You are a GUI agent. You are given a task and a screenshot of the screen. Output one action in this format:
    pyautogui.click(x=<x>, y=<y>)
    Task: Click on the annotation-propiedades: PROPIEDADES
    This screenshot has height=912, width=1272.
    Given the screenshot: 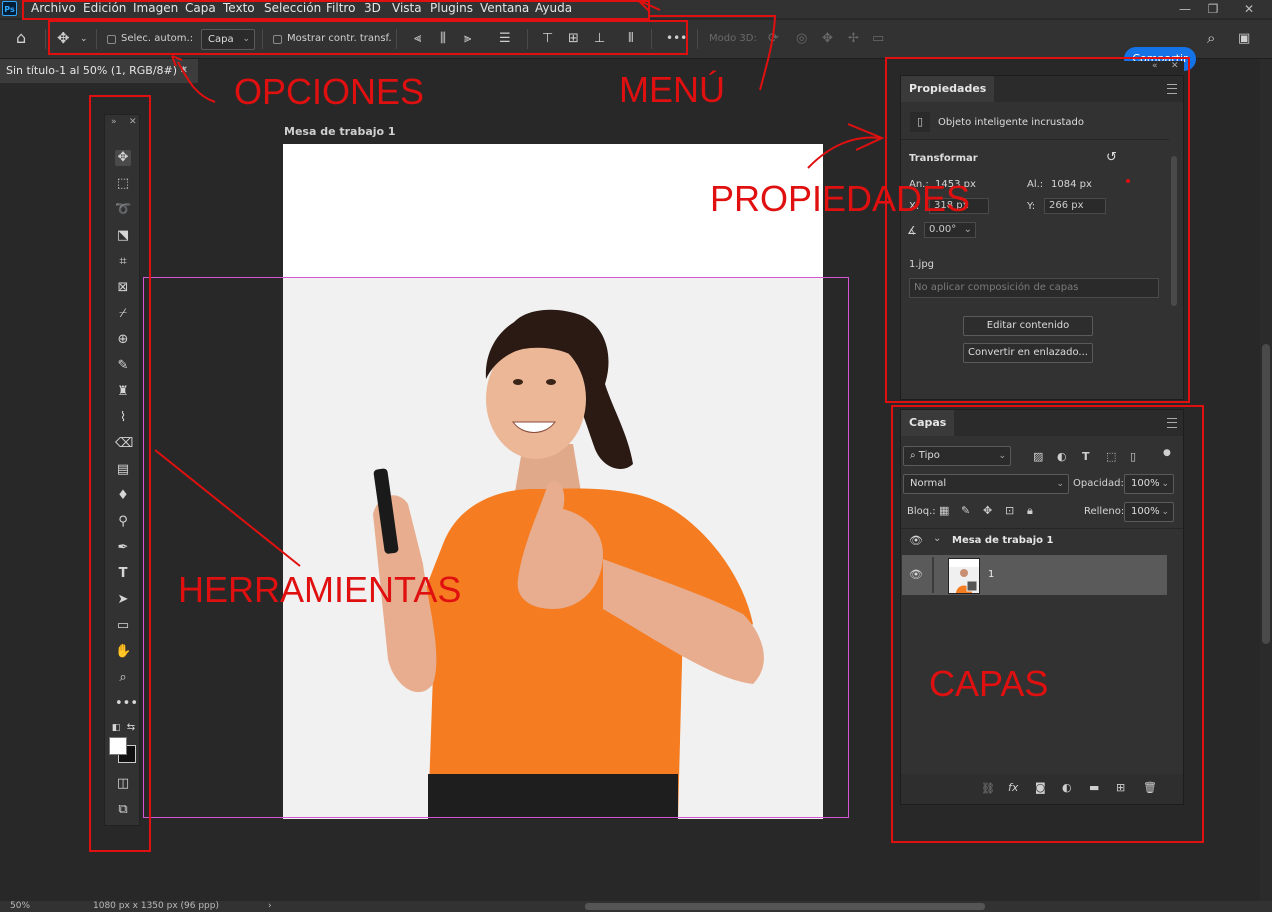 What is the action you would take?
    pyautogui.click(x=840, y=198)
    